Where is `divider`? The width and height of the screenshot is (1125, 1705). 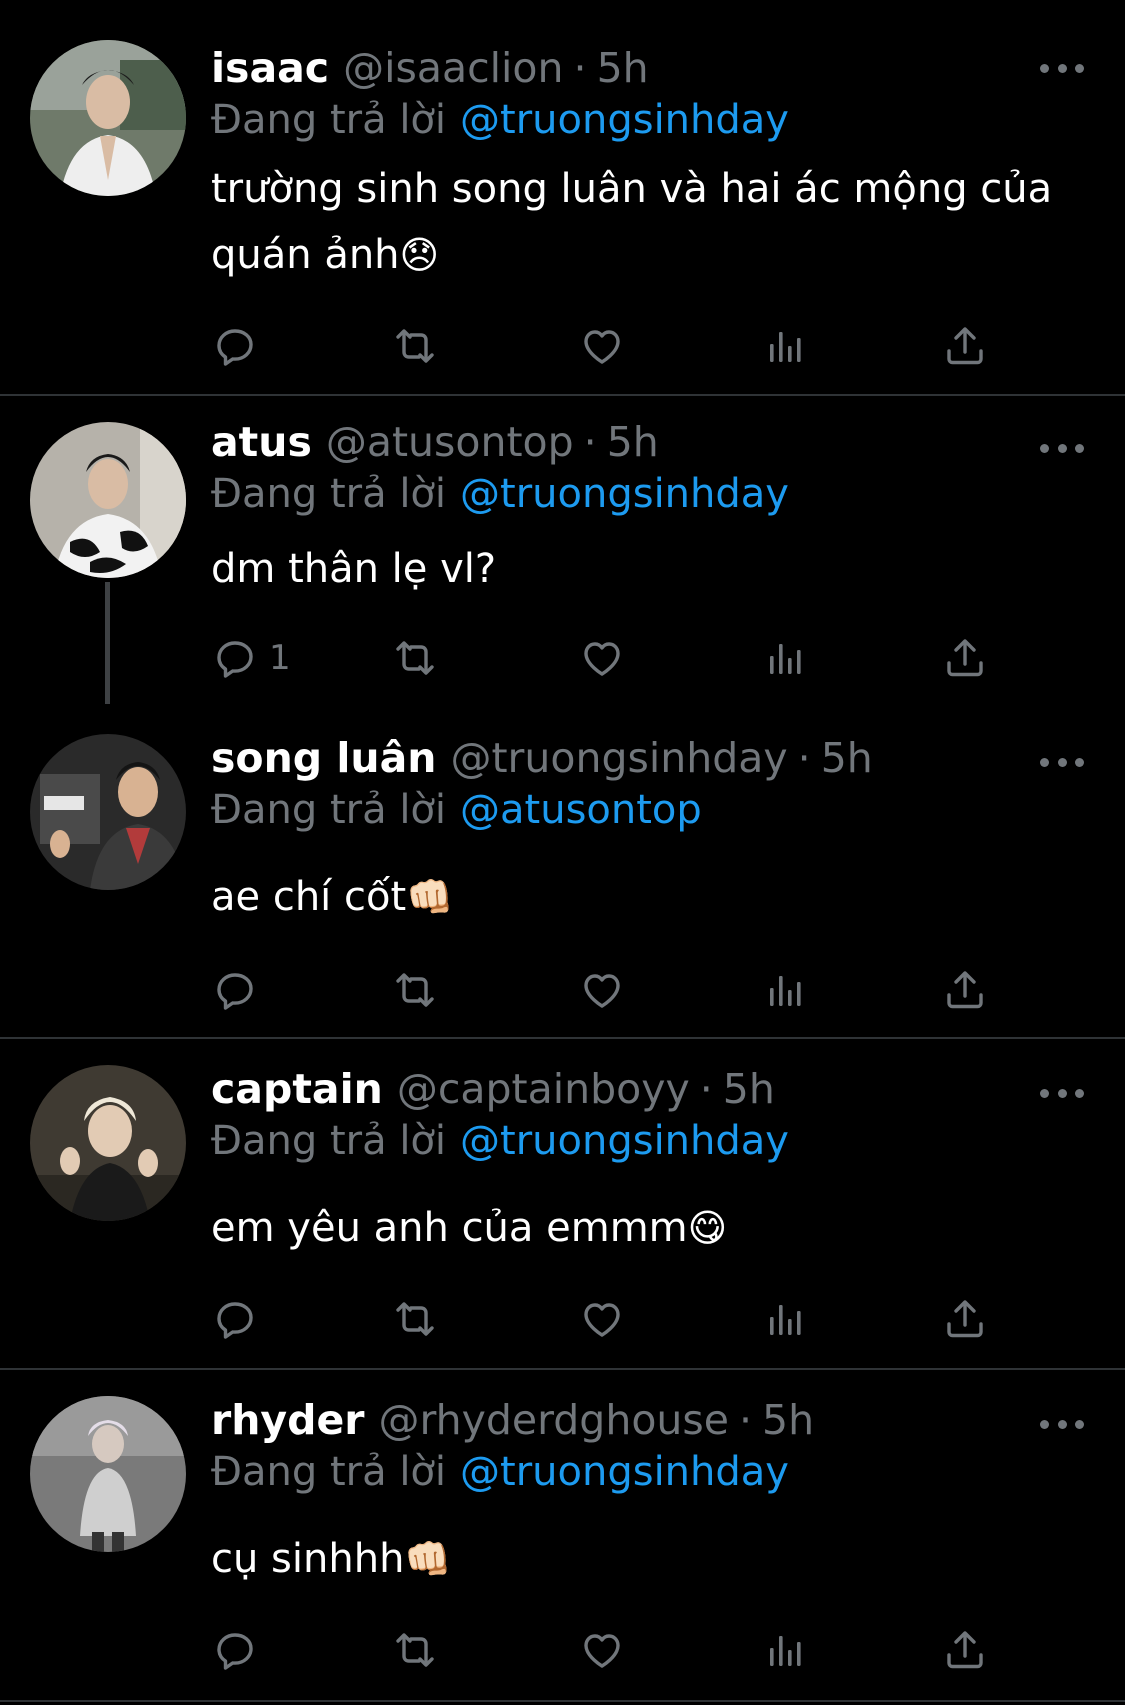
divider is located at coordinates (562, 1701).